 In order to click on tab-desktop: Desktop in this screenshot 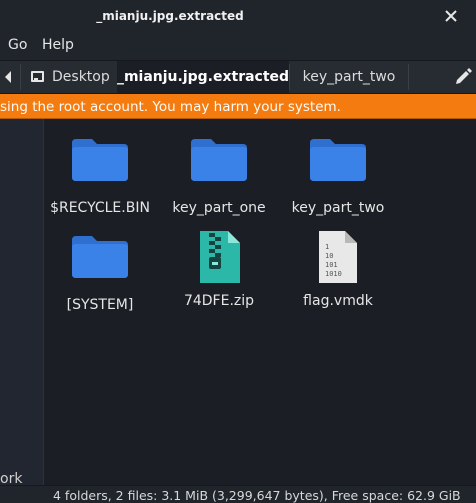, I will do `click(69, 77)`.